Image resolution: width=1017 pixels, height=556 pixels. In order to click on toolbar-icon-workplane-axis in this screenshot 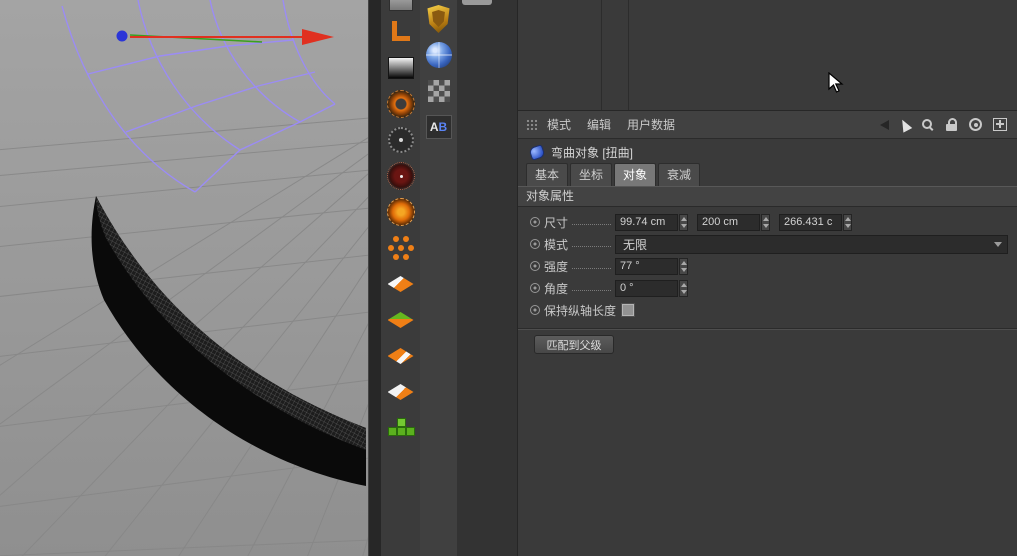, I will do `click(401, 32)`.